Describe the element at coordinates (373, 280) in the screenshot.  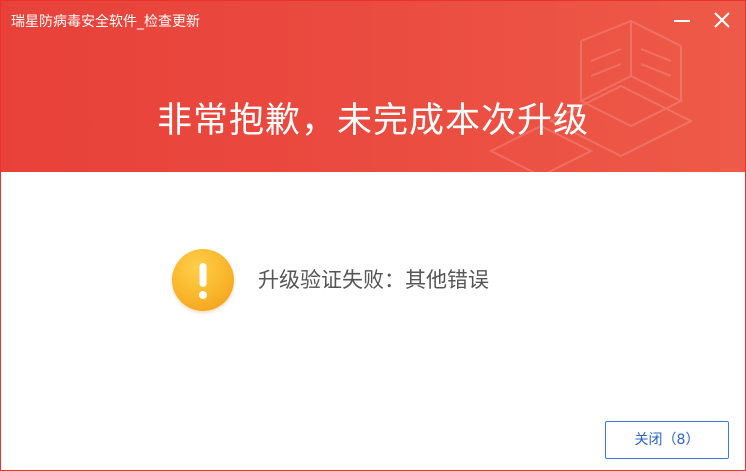
I see `error-message: 升级验证失败：其他错误` at that location.